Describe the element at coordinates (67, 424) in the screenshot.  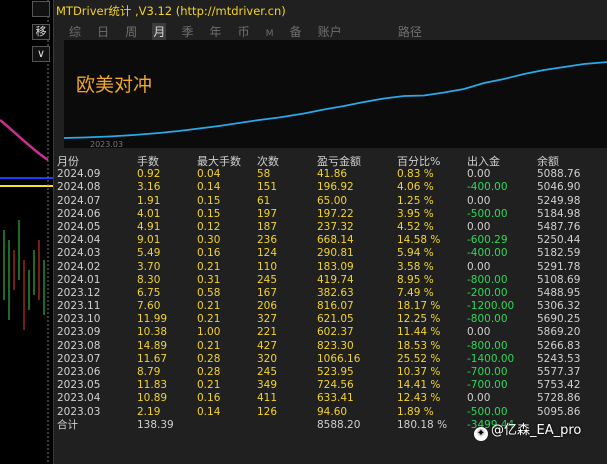
I see `total-label: 合计` at that location.